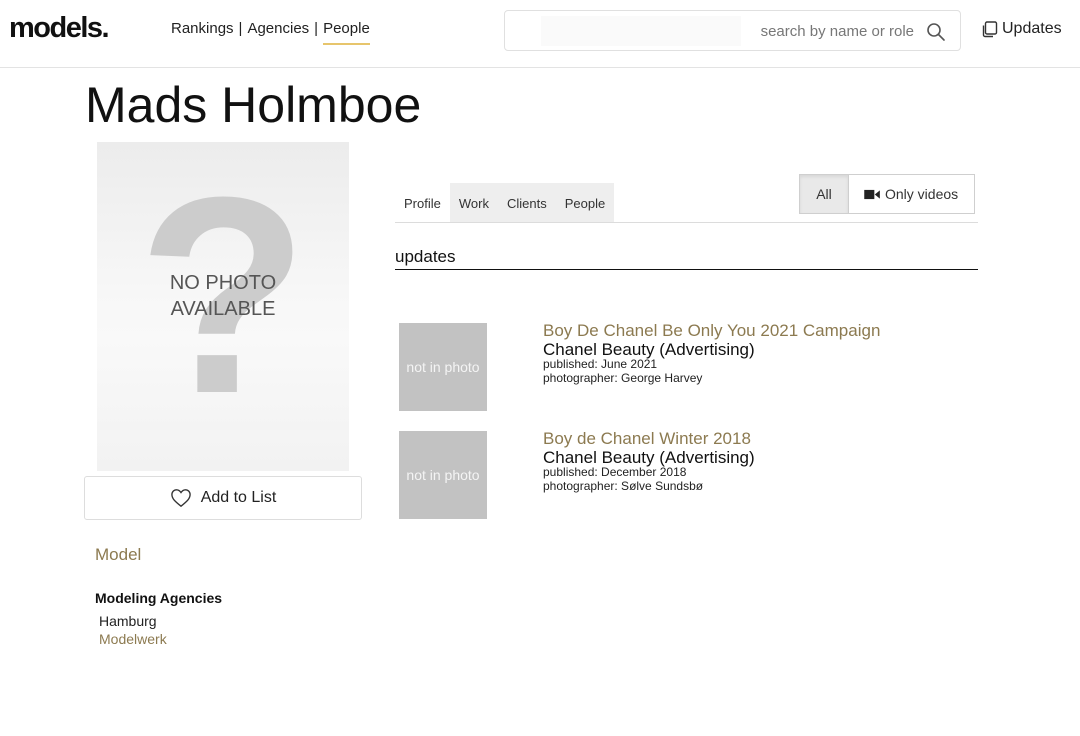 The height and width of the screenshot is (736, 1080). I want to click on page-title: Mads Holmboe, so click(253, 105).